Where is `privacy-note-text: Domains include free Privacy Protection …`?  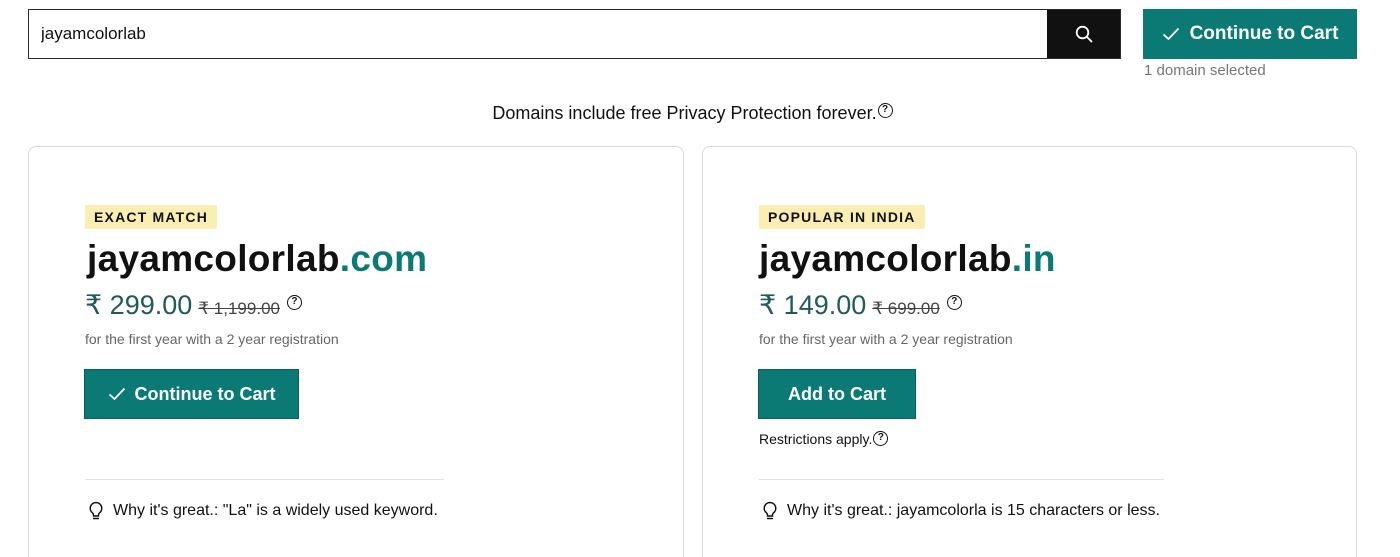
privacy-note-text: Domains include free Privacy Protection … is located at coordinates (684, 113).